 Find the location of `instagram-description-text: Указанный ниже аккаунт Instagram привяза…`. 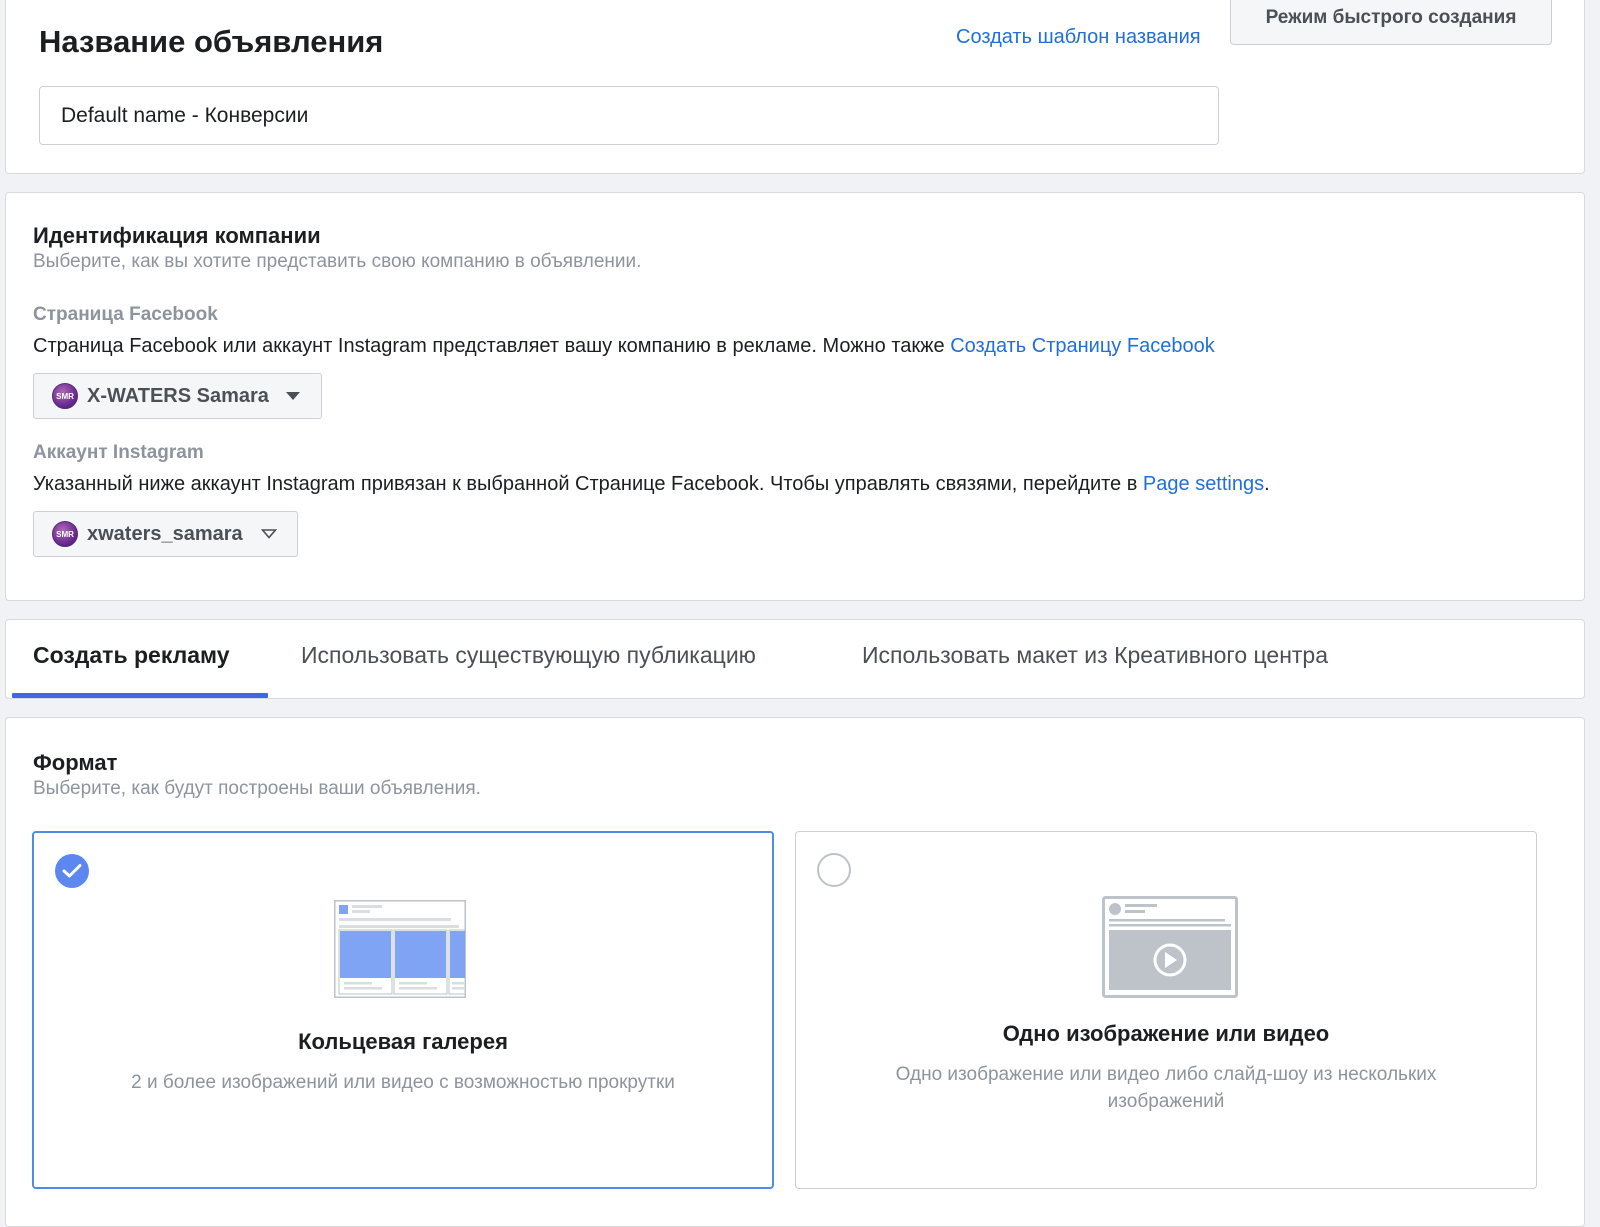

instagram-description-text: Указанный ниже аккаунт Instagram привяза… is located at coordinates (588, 484).